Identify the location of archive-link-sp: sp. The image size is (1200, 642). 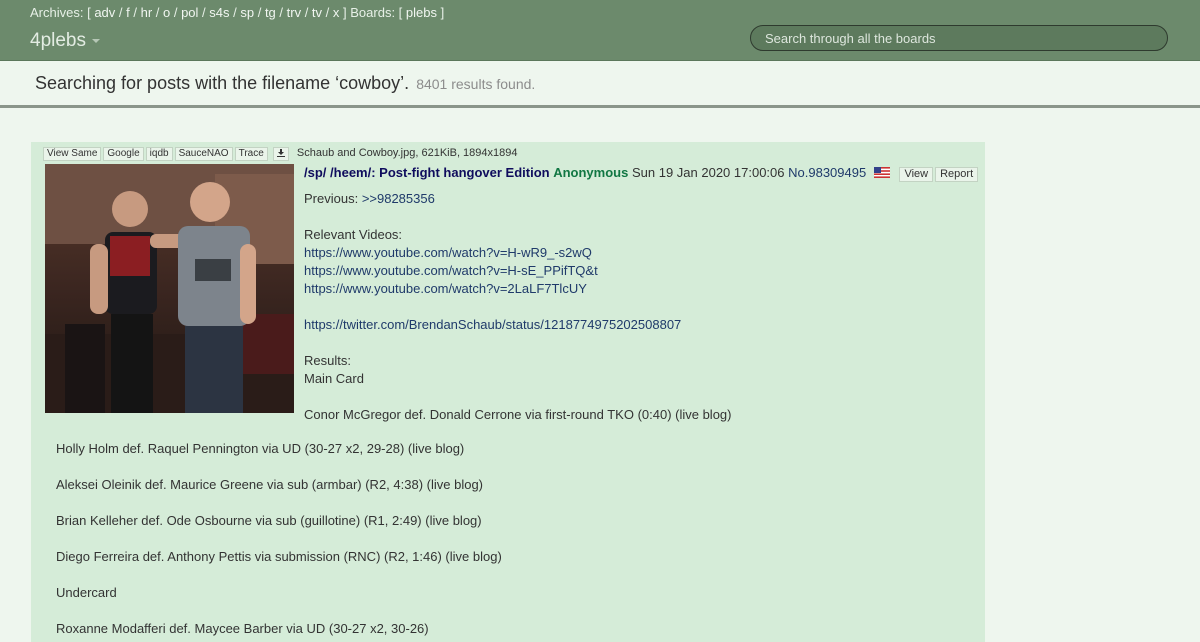
(247, 12).